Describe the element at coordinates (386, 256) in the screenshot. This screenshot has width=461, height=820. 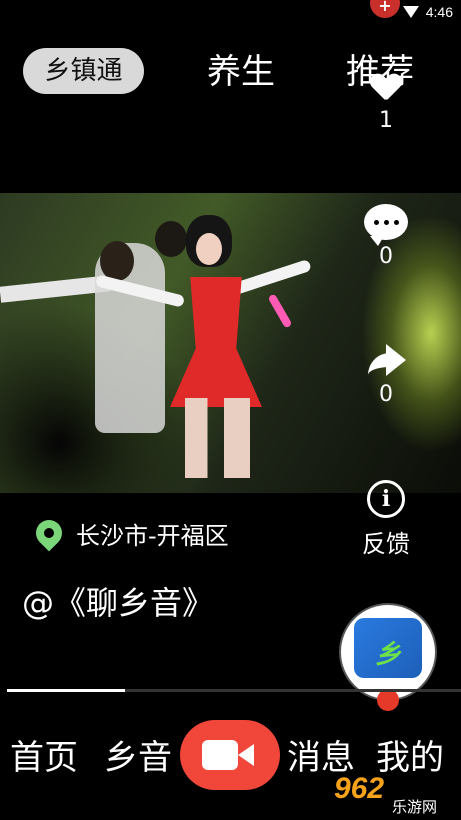
I see `comment-count: 0` at that location.